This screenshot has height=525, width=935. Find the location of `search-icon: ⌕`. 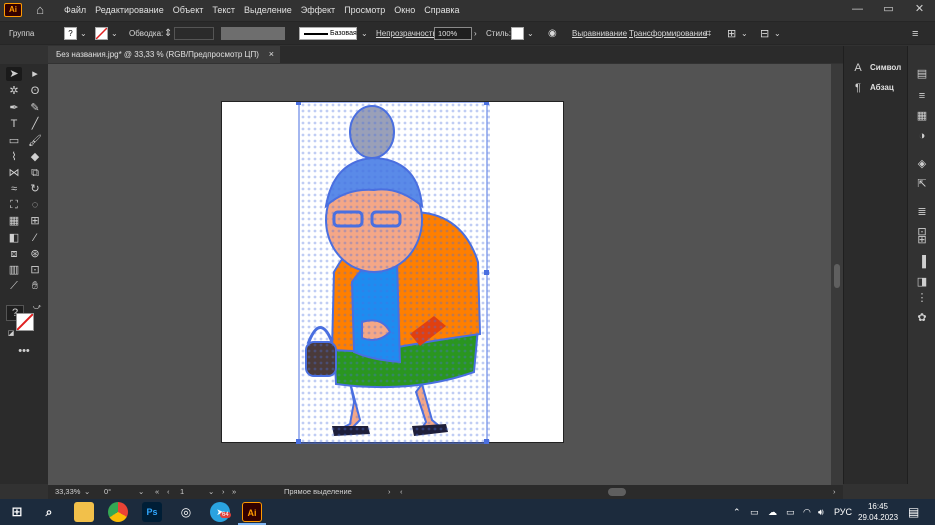

search-icon: ⌕ is located at coordinates (49, 512).